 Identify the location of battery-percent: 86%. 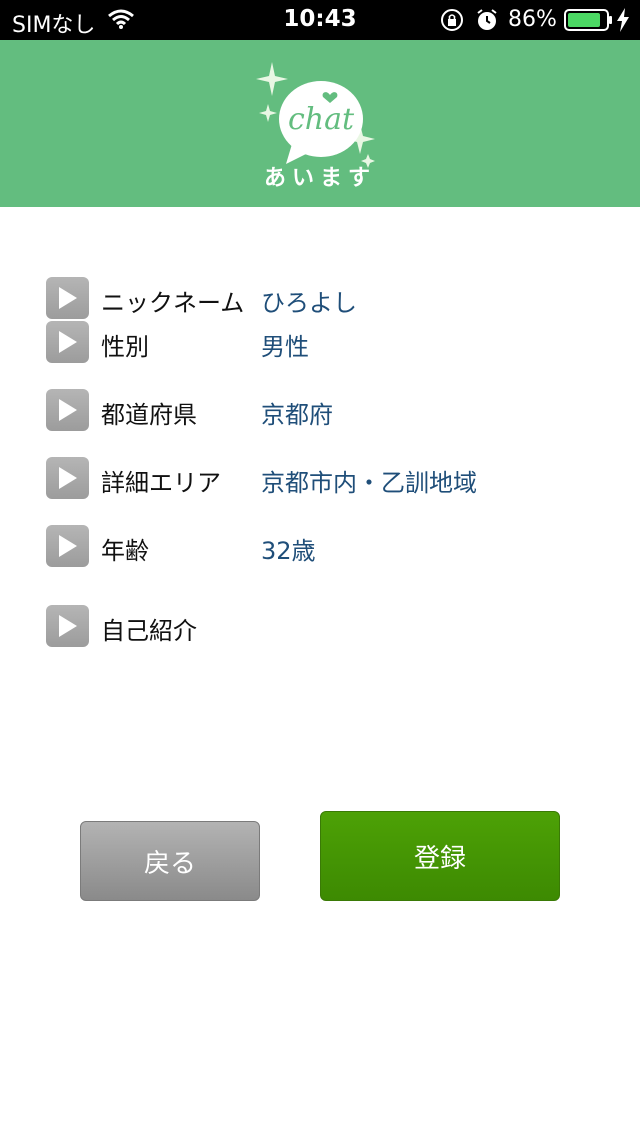
(532, 19).